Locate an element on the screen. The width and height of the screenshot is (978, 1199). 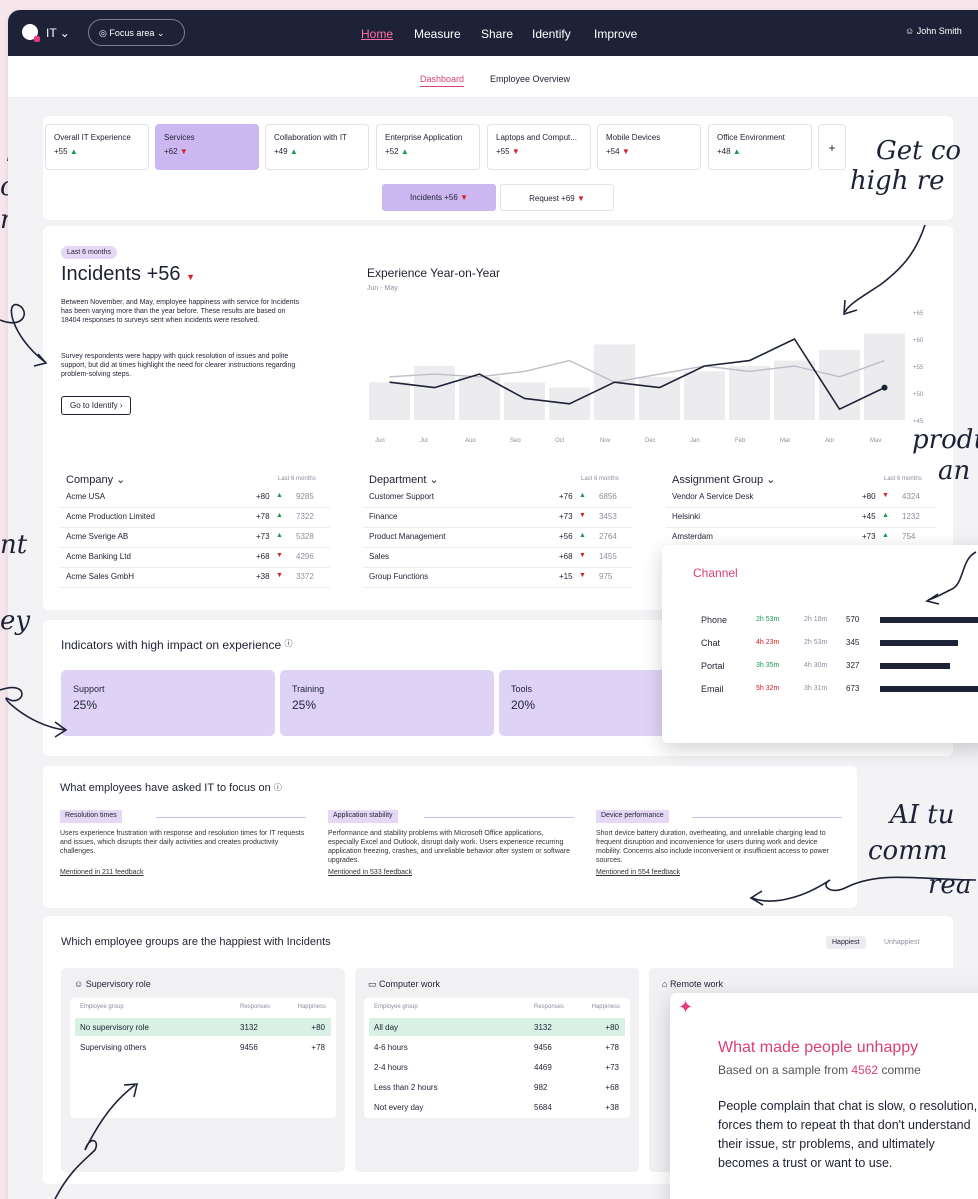
row-count: 1455 is located at coordinates (608, 556).